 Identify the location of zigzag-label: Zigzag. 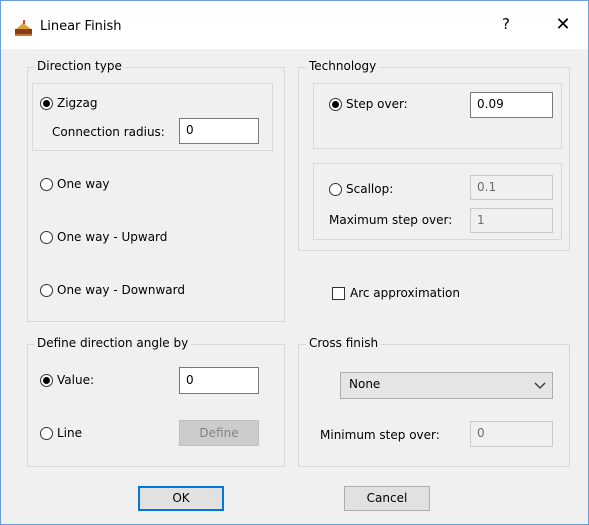
(77, 103).